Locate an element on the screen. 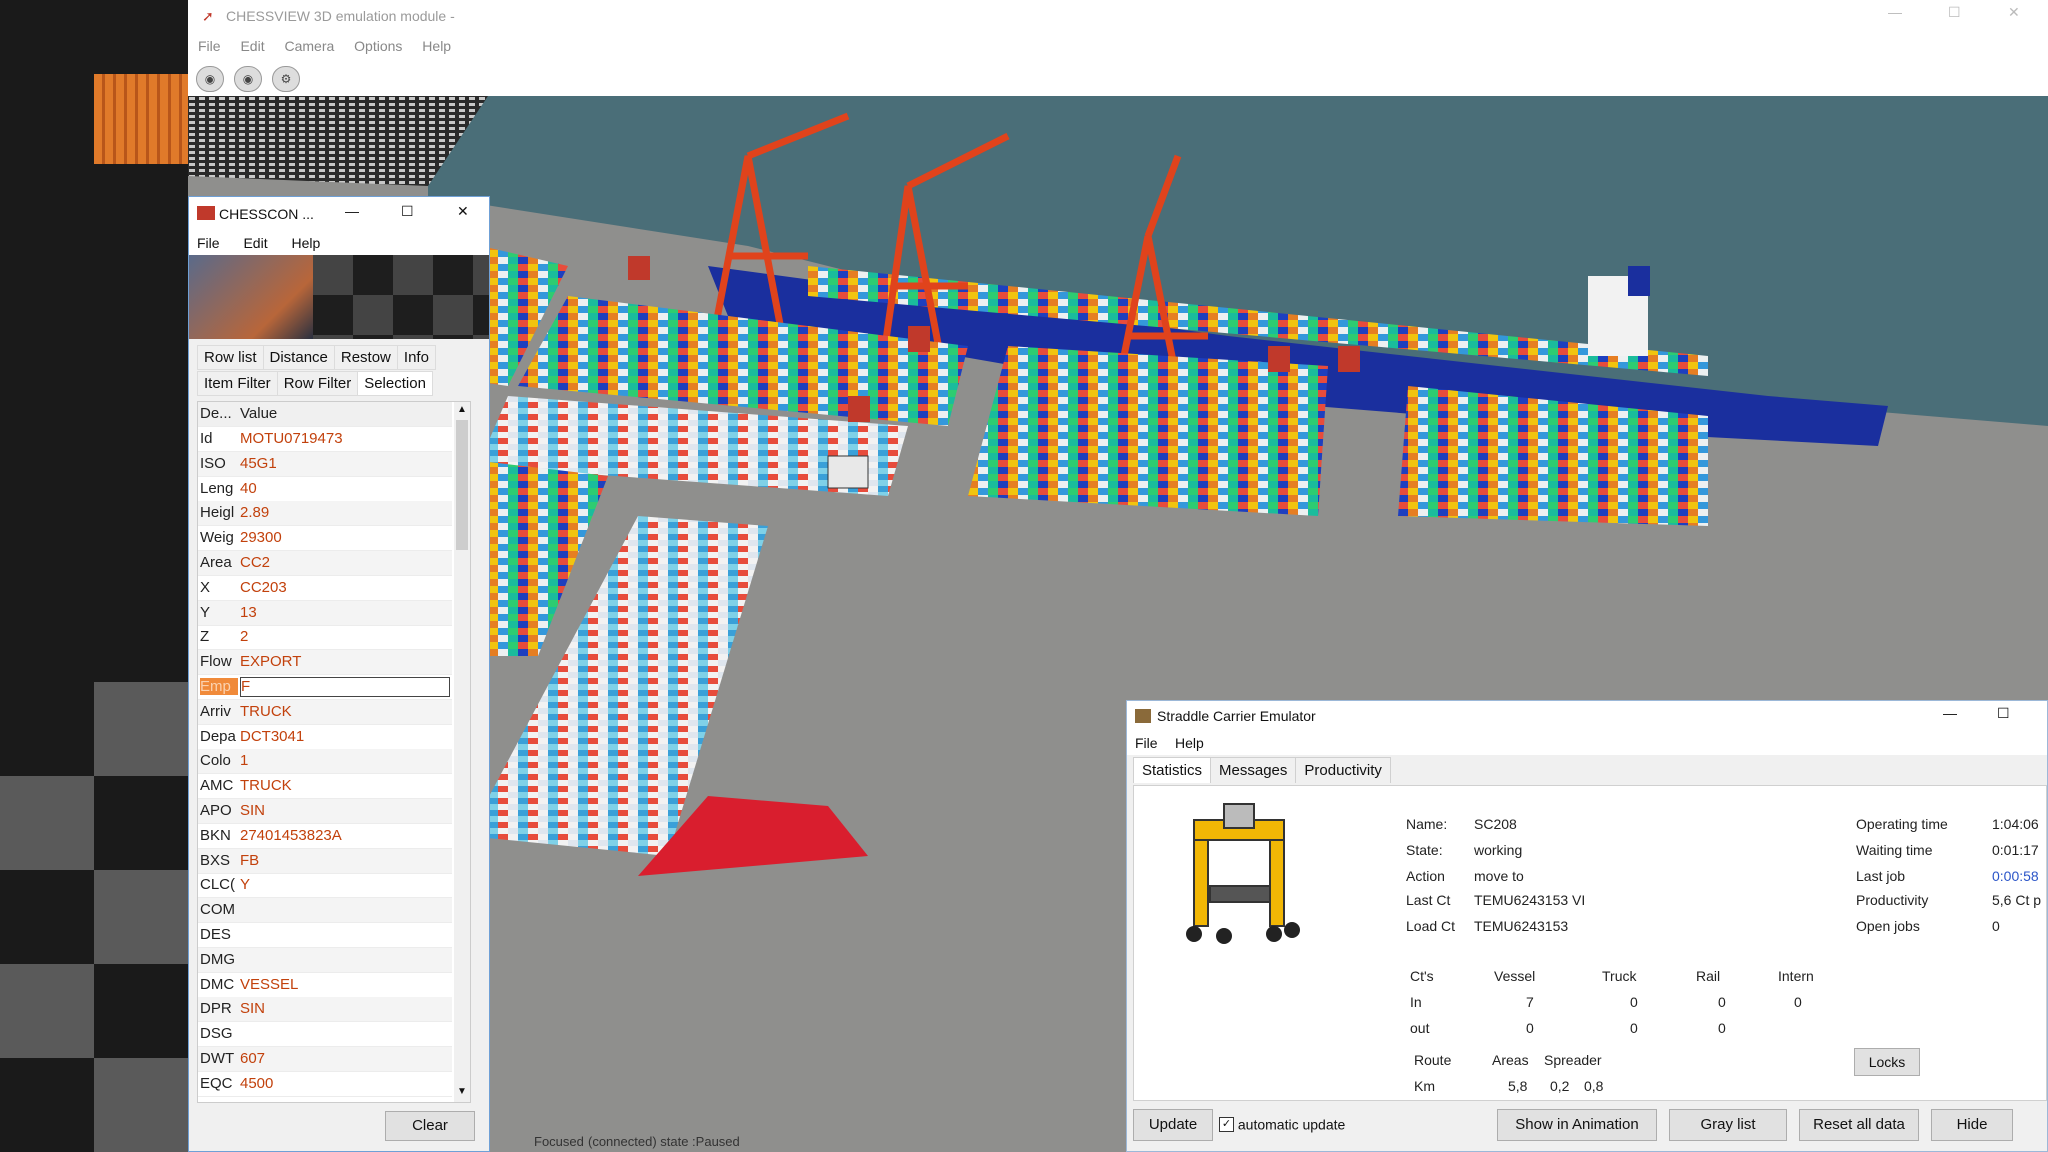 This screenshot has width=2048, height=1152. grid-row: Y 13 is located at coordinates (325, 613).